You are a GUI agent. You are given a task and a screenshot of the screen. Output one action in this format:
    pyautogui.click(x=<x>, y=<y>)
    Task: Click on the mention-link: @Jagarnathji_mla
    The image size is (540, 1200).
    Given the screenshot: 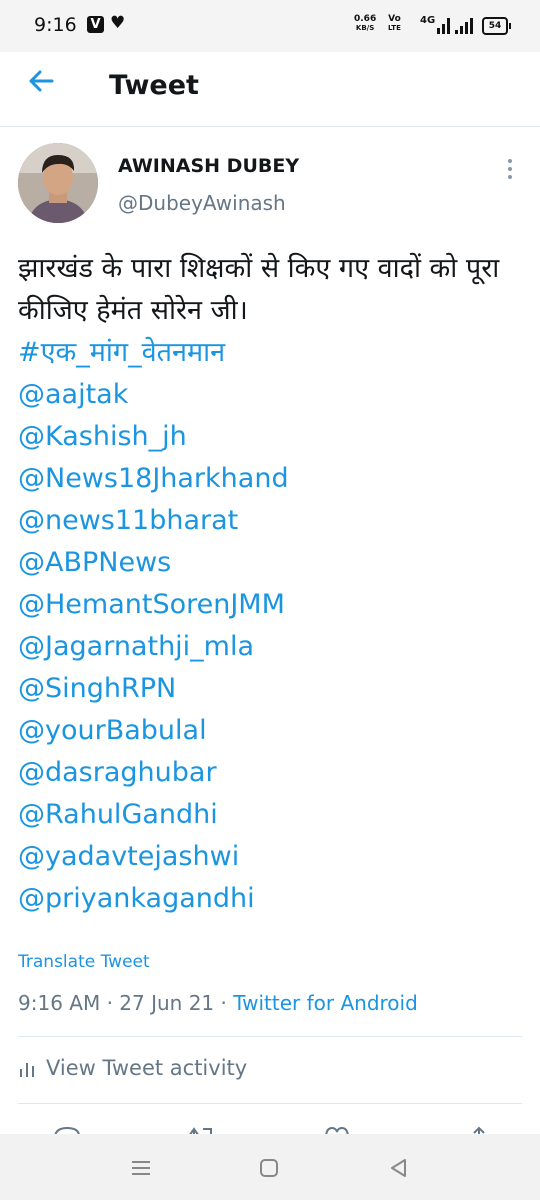 What is the action you would take?
    pyautogui.click(x=270, y=647)
    